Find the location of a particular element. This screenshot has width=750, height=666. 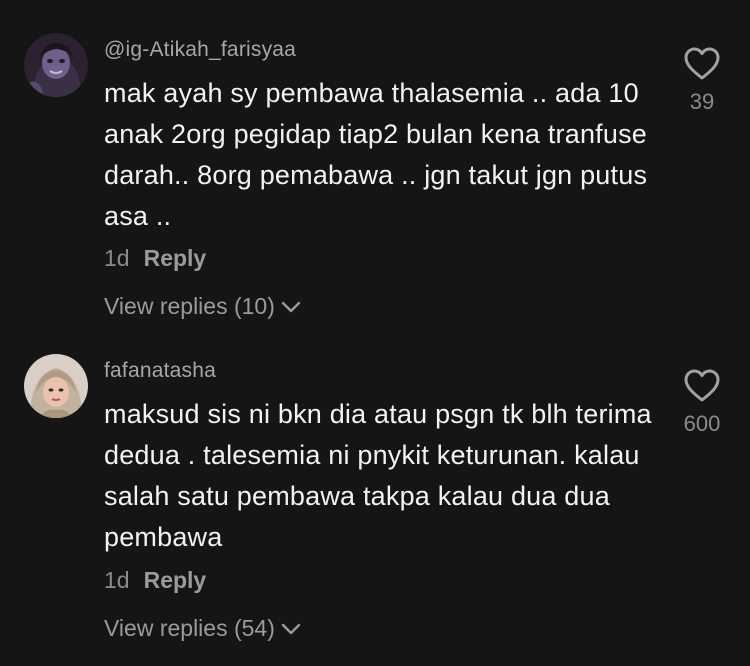

view-replies-label: View replies (54) is located at coordinates (189, 628).